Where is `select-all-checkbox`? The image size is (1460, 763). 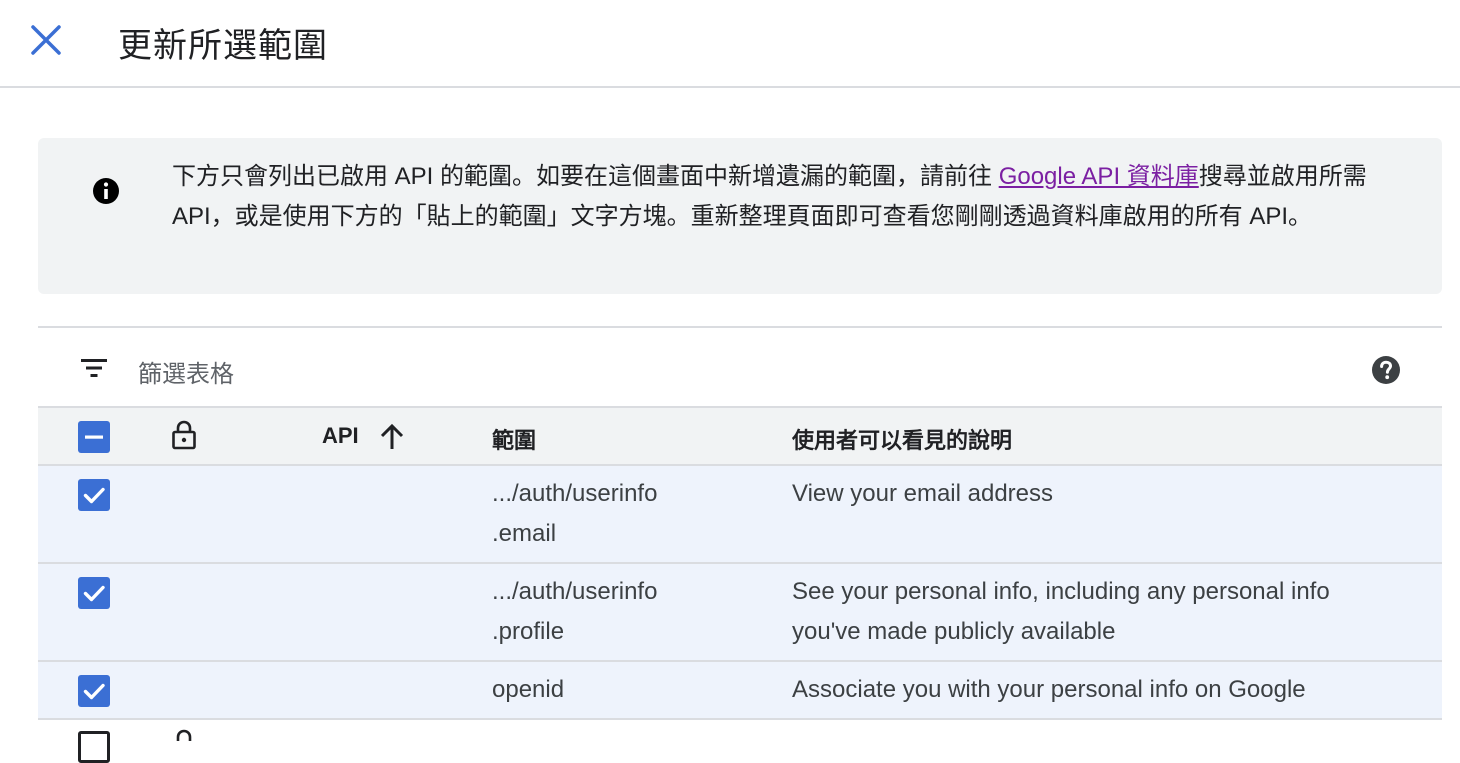
select-all-checkbox is located at coordinates (94, 437).